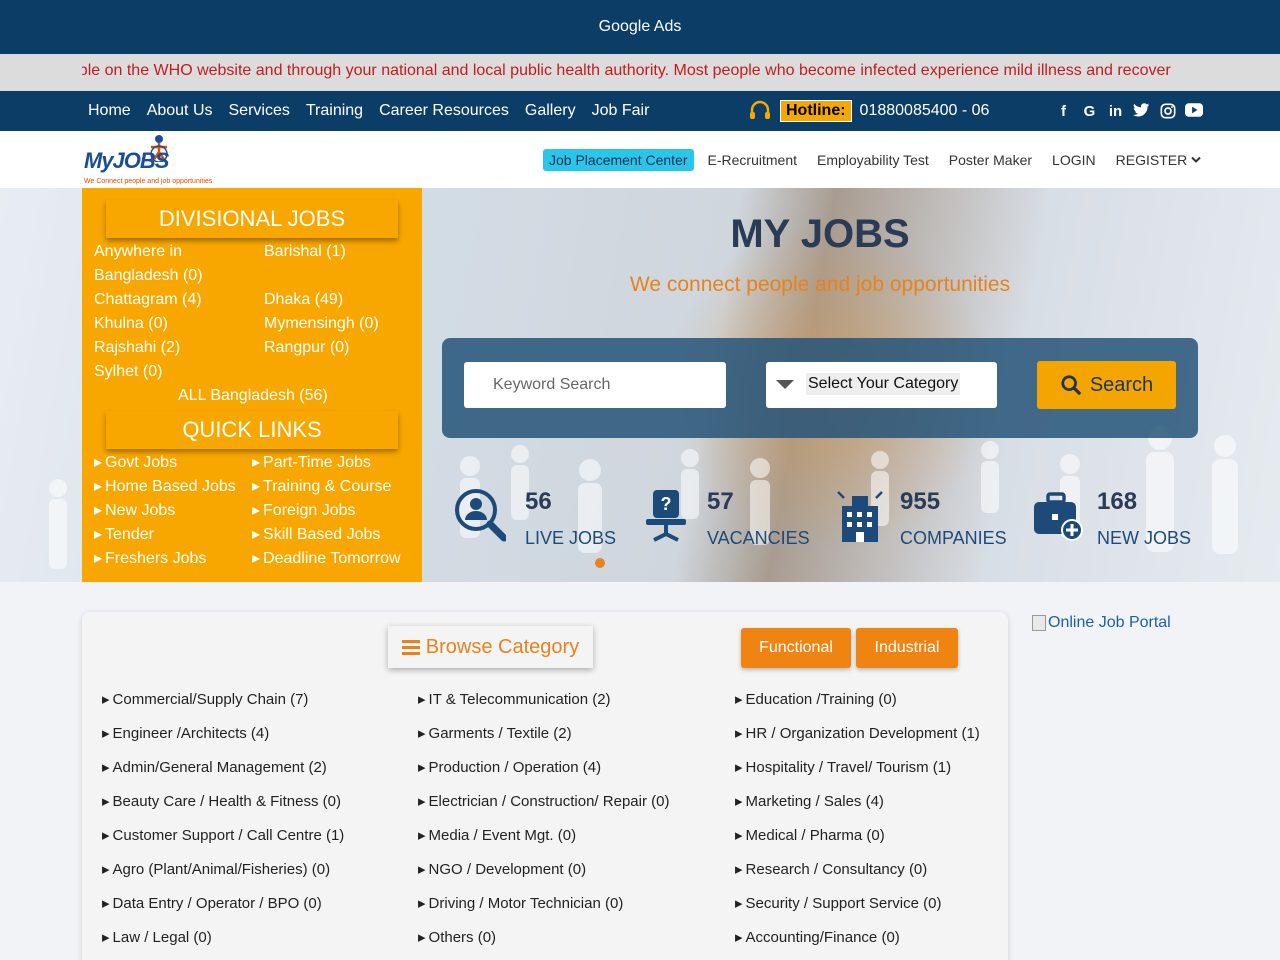 This screenshot has width=1280, height=960. Describe the element at coordinates (457, 938) in the screenshot. I see `category-item: Others (0)` at that location.